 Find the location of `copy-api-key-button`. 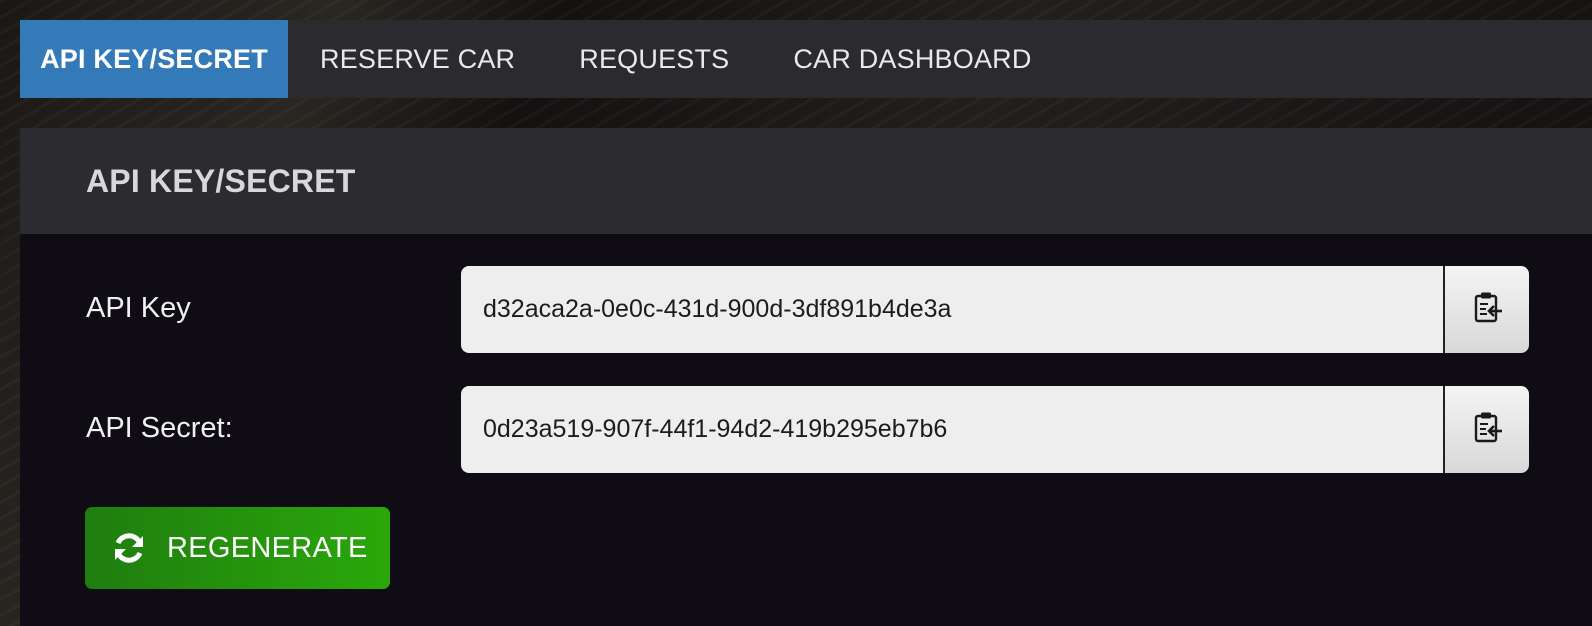

copy-api-key-button is located at coordinates (1486, 309).